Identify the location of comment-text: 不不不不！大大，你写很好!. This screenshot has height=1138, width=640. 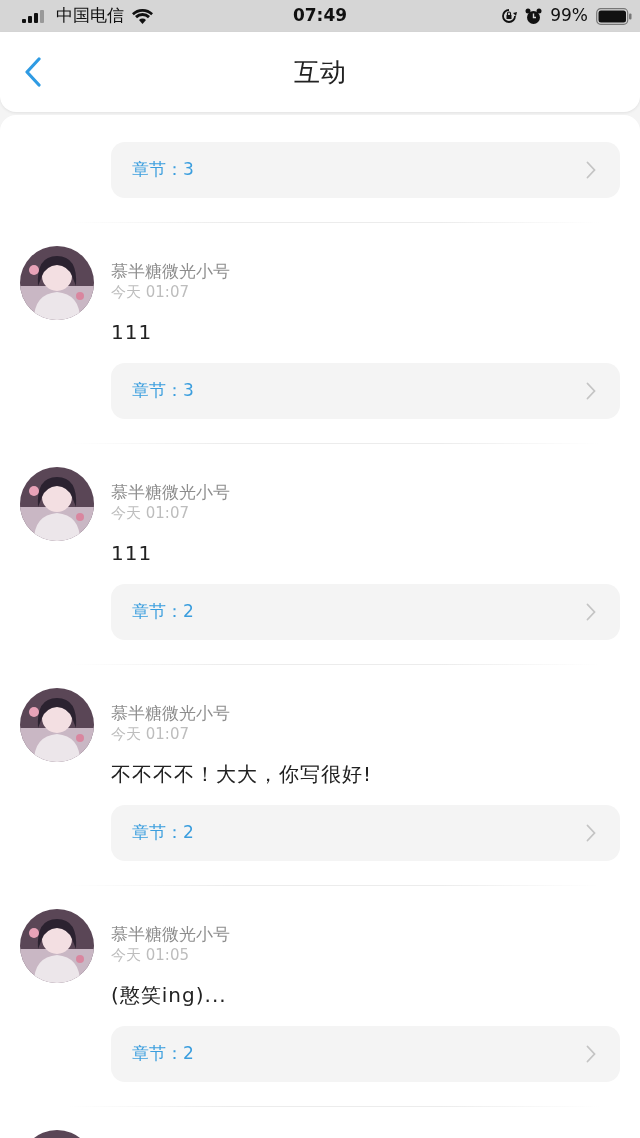
(242, 774).